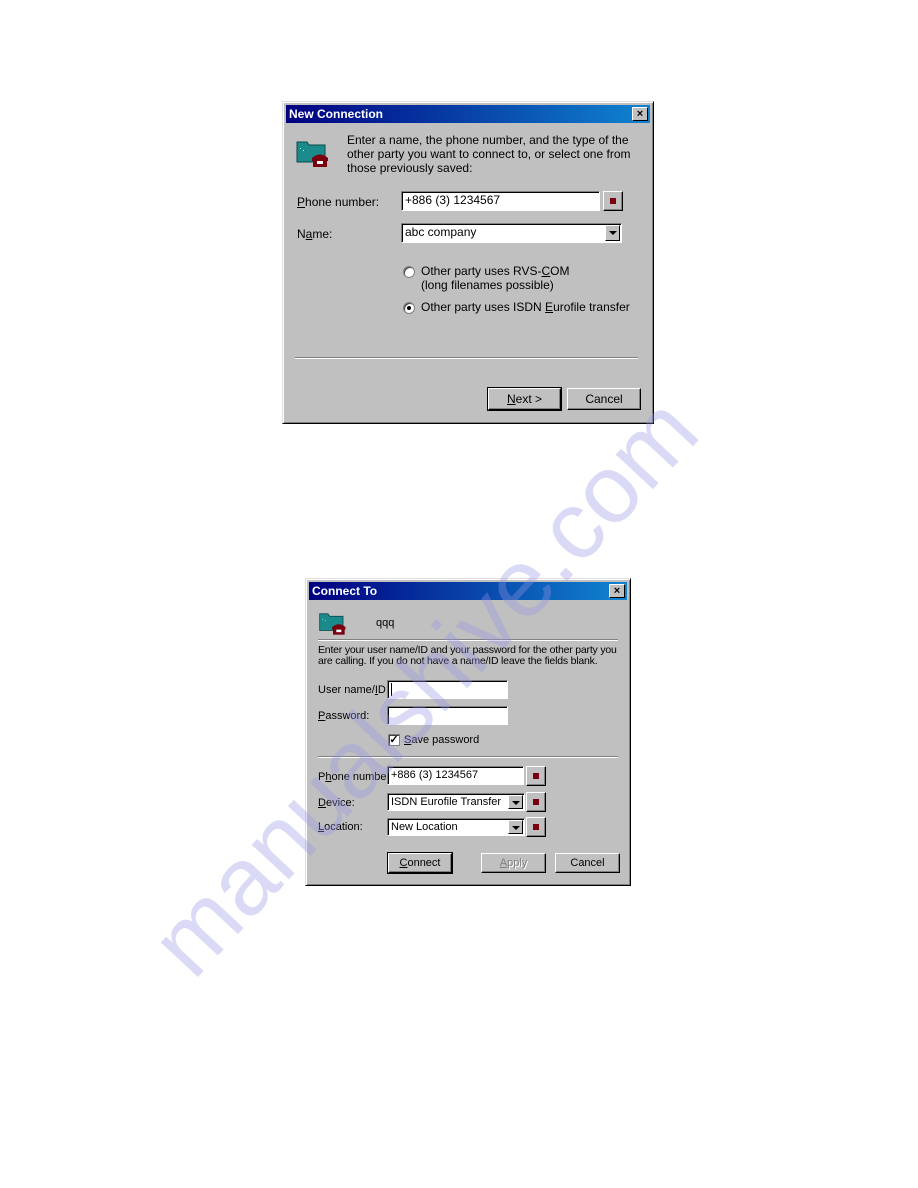 This screenshot has width=918, height=1188. I want to click on separator-middle, so click(468, 757).